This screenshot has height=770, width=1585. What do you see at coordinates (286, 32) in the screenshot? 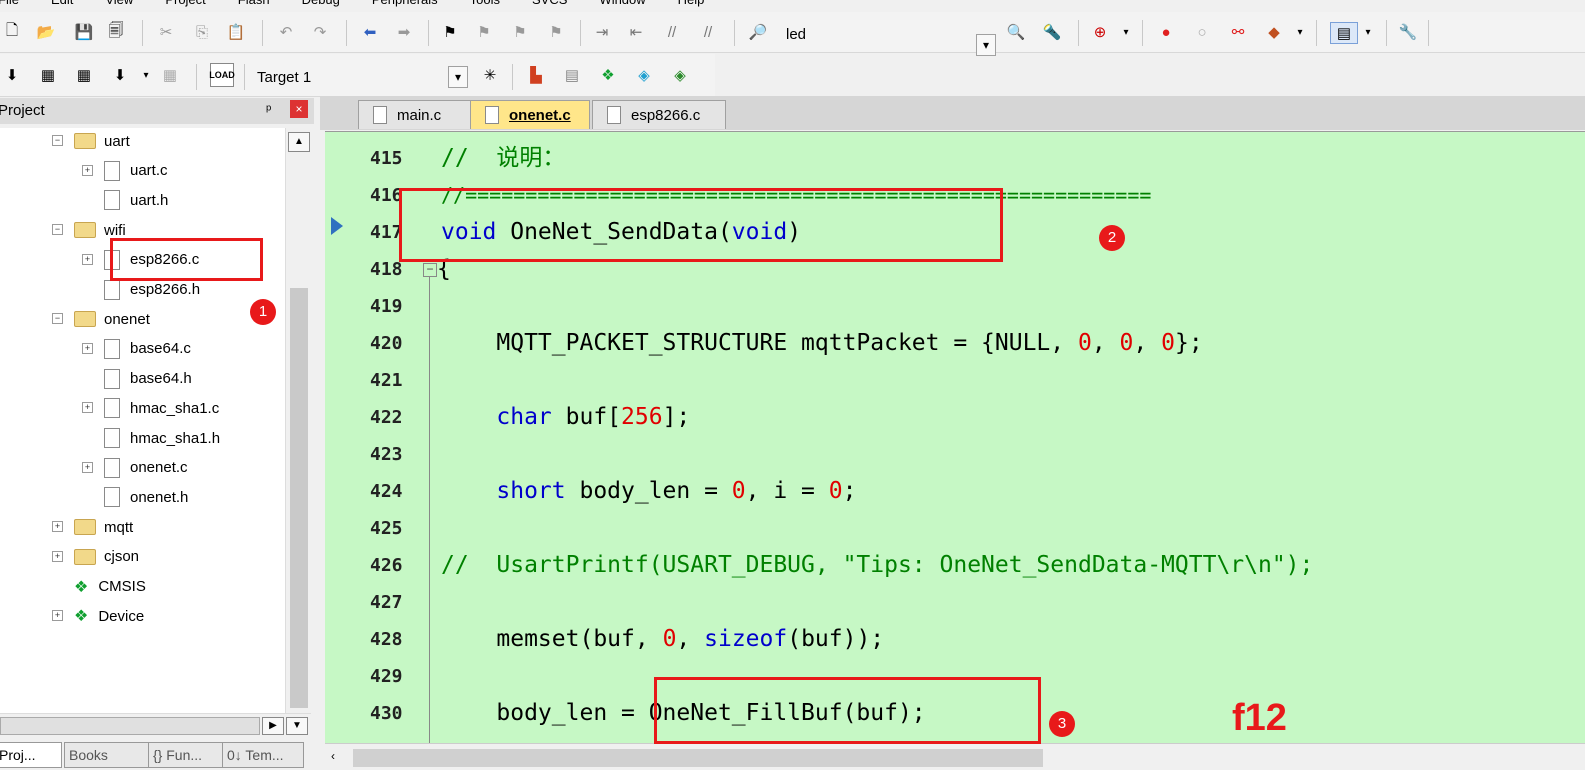
I see `undo-icon: ↶` at bounding box center [286, 32].